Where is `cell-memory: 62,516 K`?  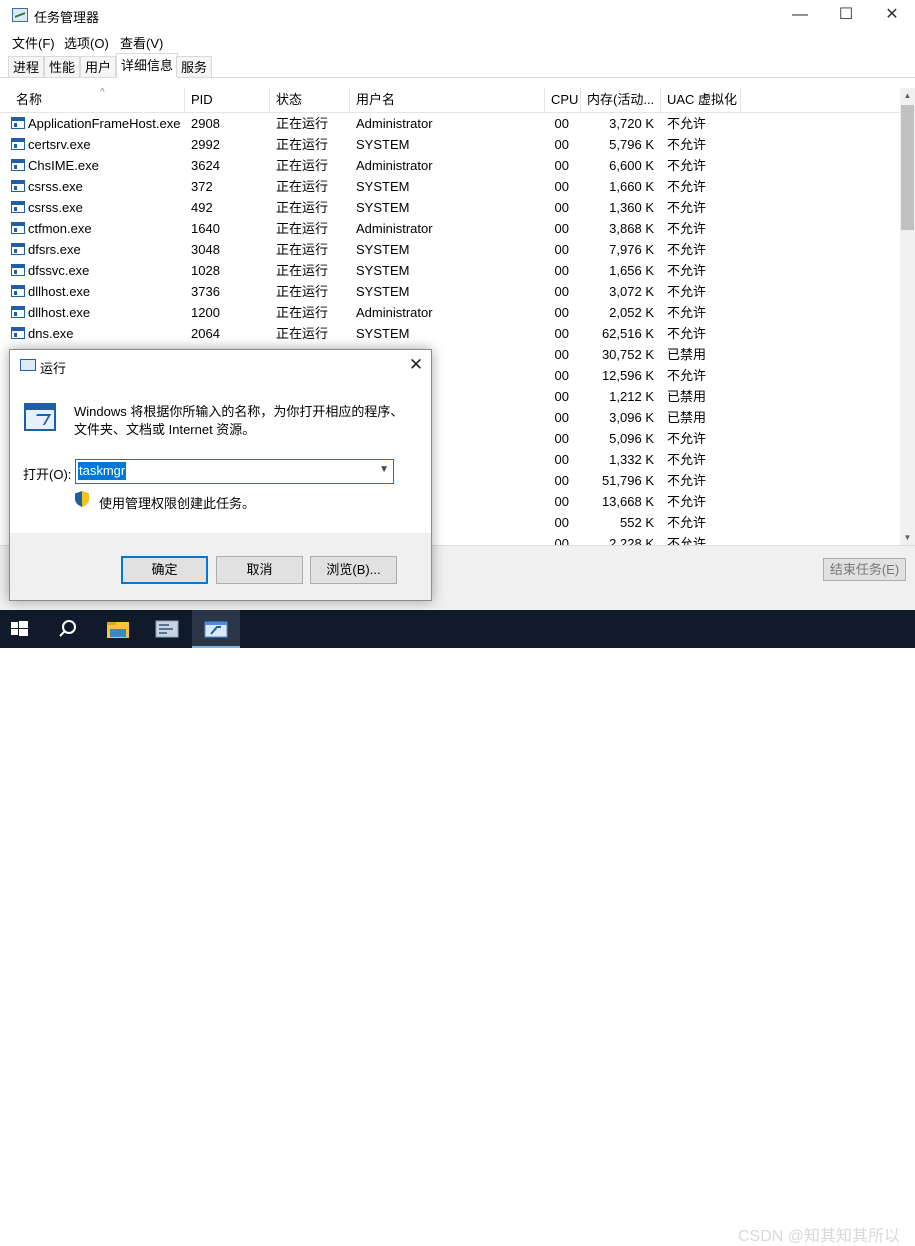 cell-memory: 62,516 K is located at coordinates (627, 333).